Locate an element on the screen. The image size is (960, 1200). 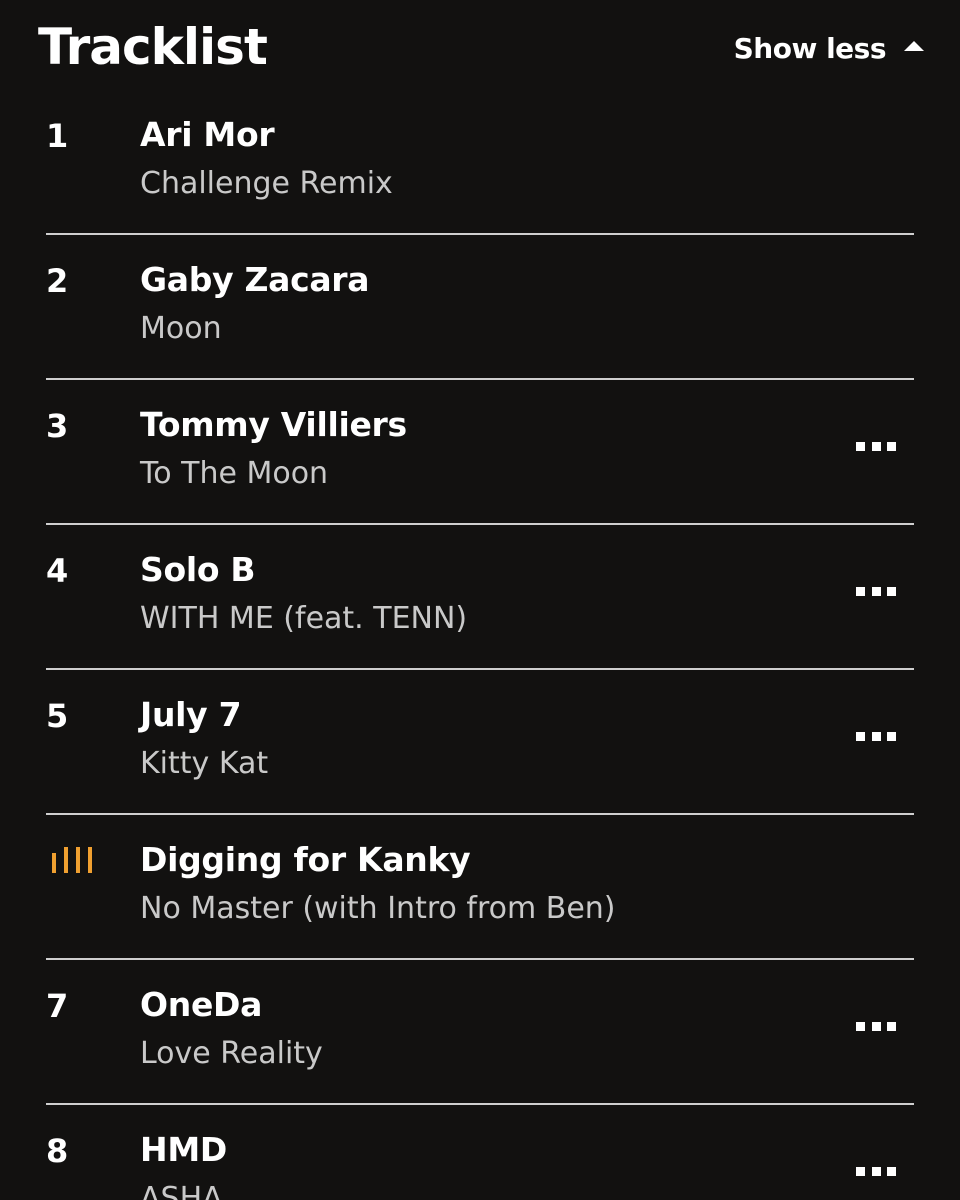
track-title: Kitty Kat is located at coordinates (204, 763).